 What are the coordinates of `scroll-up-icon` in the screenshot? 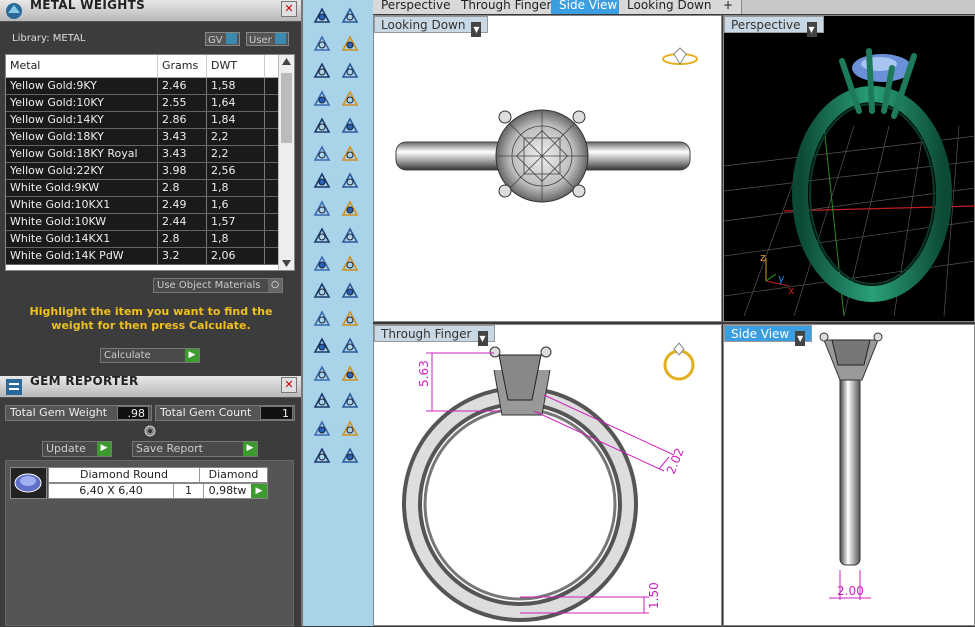 It's located at (286, 61).